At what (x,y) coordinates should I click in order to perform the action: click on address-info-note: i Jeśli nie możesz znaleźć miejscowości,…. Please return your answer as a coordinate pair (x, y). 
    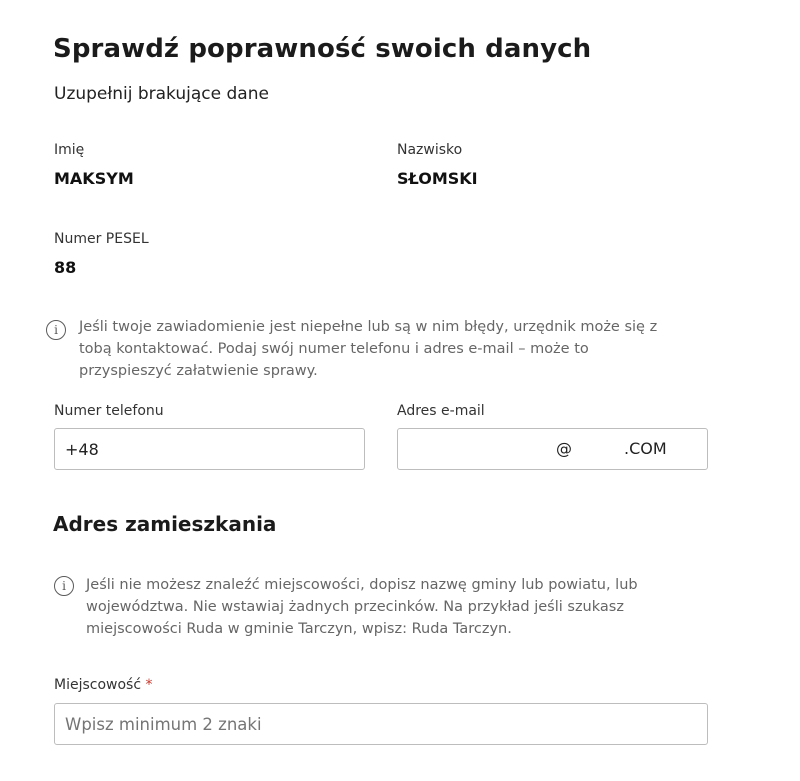
    Looking at the image, I should click on (384, 607).